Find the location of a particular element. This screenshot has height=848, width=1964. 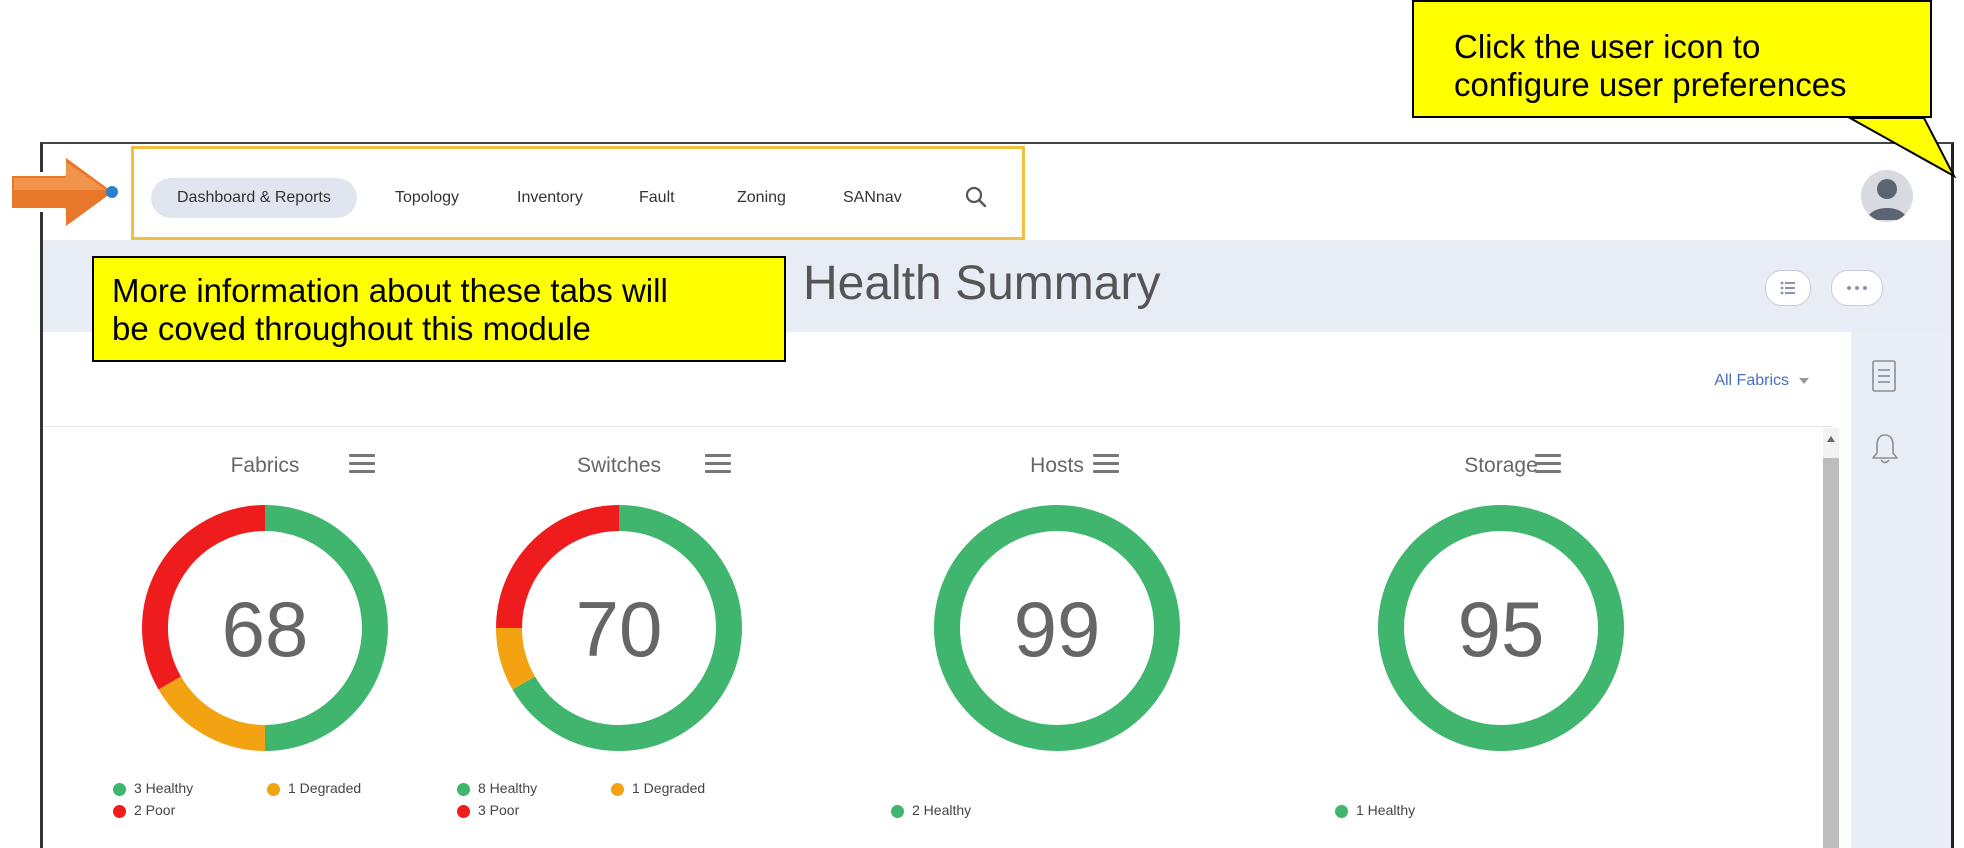

document-icon is located at coordinates (1884, 376).